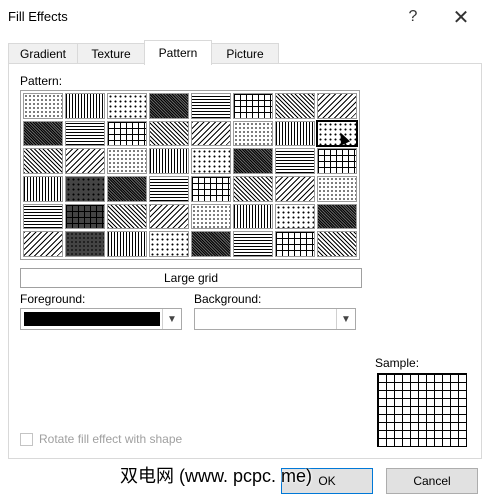  What do you see at coordinates (169, 244) in the screenshot?
I see `pattern-swatch-vertW` at bounding box center [169, 244].